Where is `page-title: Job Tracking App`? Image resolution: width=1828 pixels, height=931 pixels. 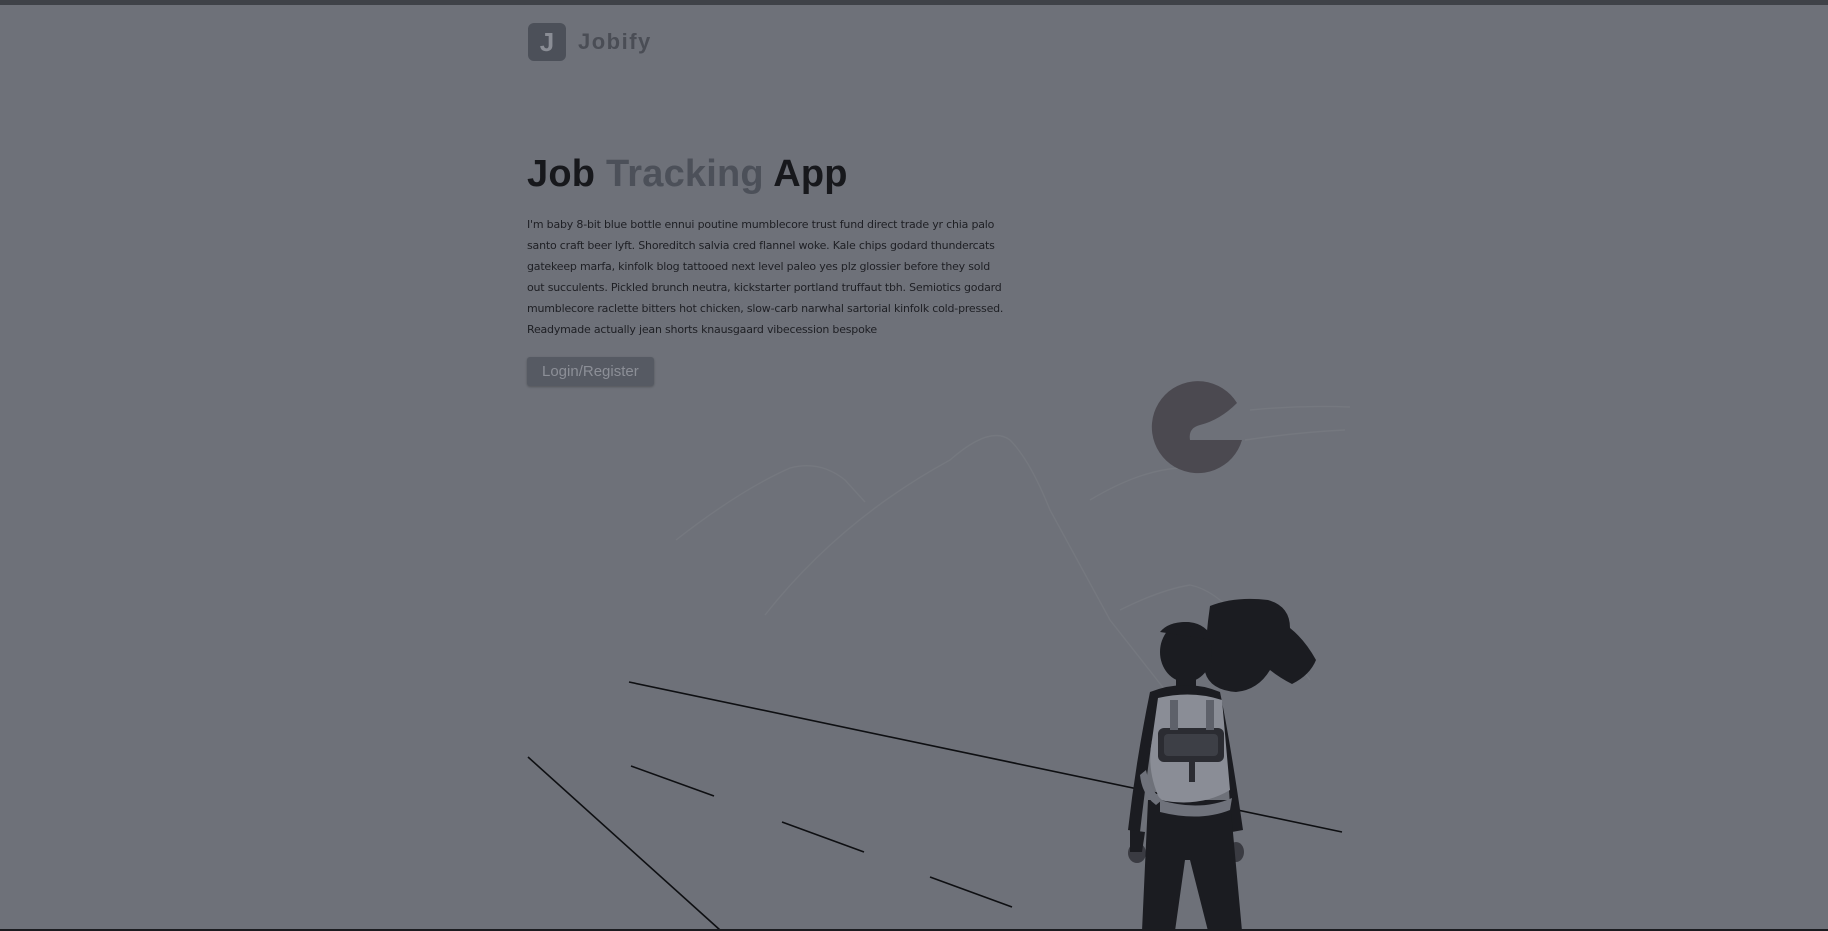 page-title: Job Tracking App is located at coordinates (767, 174).